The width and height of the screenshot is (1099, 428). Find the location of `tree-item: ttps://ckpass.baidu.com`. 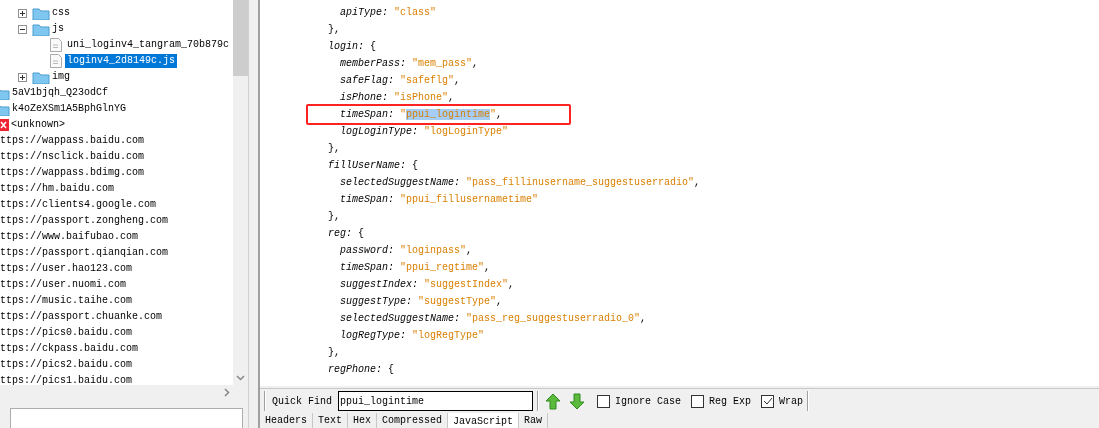

tree-item: ttps://ckpass.baidu.com is located at coordinates (70, 349).